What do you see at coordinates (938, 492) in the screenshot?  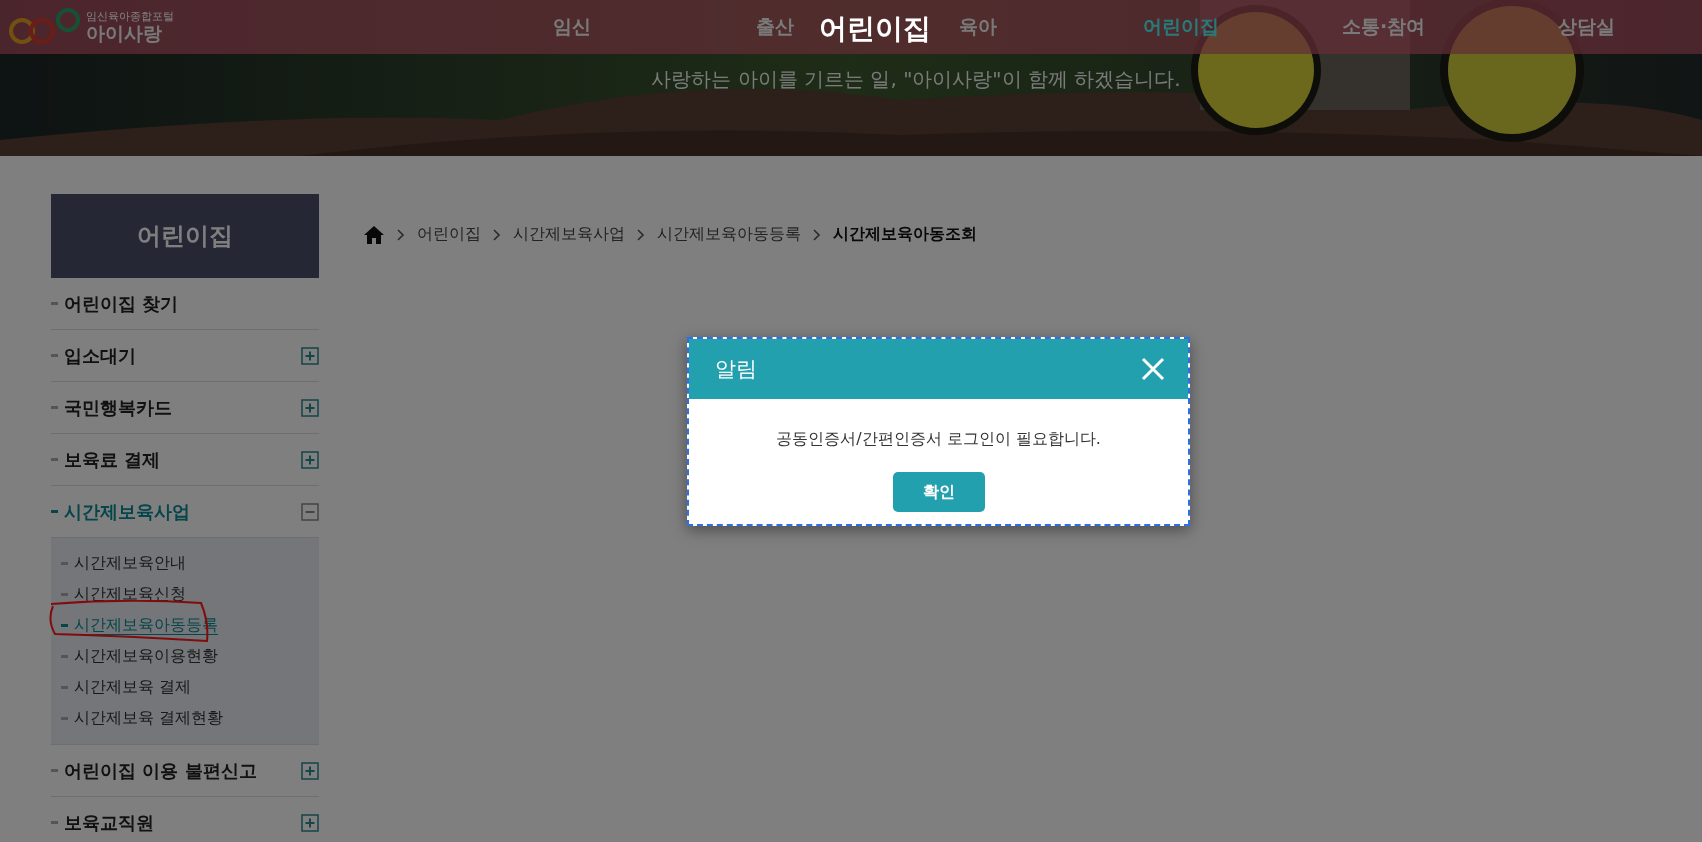 I see `confirm-button: 확인` at bounding box center [938, 492].